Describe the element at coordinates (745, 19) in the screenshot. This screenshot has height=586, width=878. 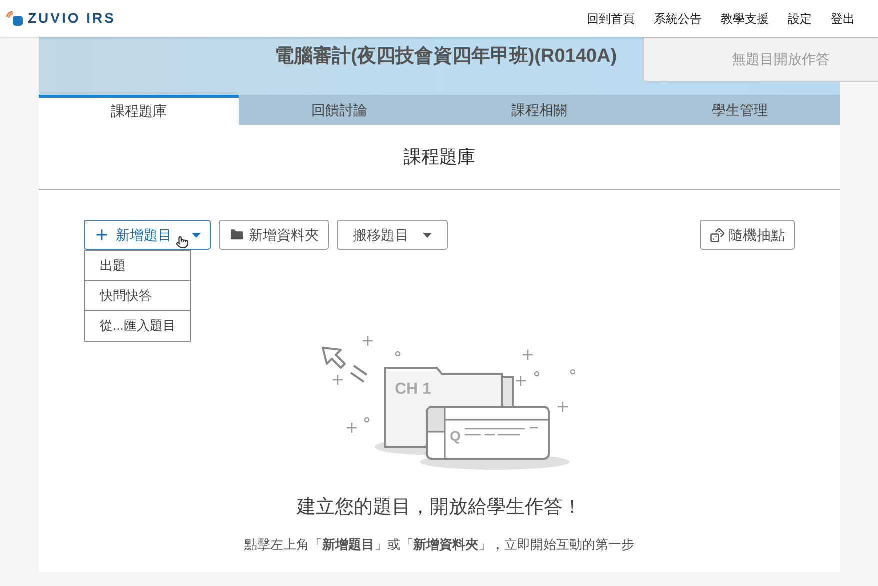
I see `nav-link: 教學支援` at that location.